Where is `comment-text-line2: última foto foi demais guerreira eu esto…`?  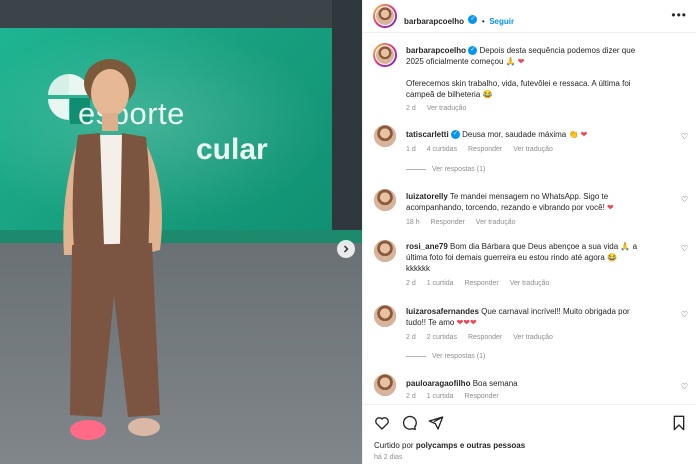 comment-text-line2: última foto foi demais guerreira eu esto… is located at coordinates (505, 257).